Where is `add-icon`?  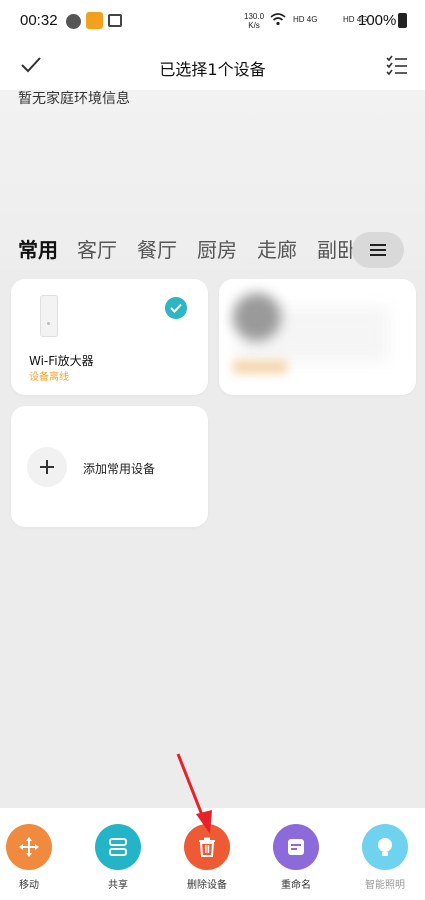
add-icon is located at coordinates (47, 467).